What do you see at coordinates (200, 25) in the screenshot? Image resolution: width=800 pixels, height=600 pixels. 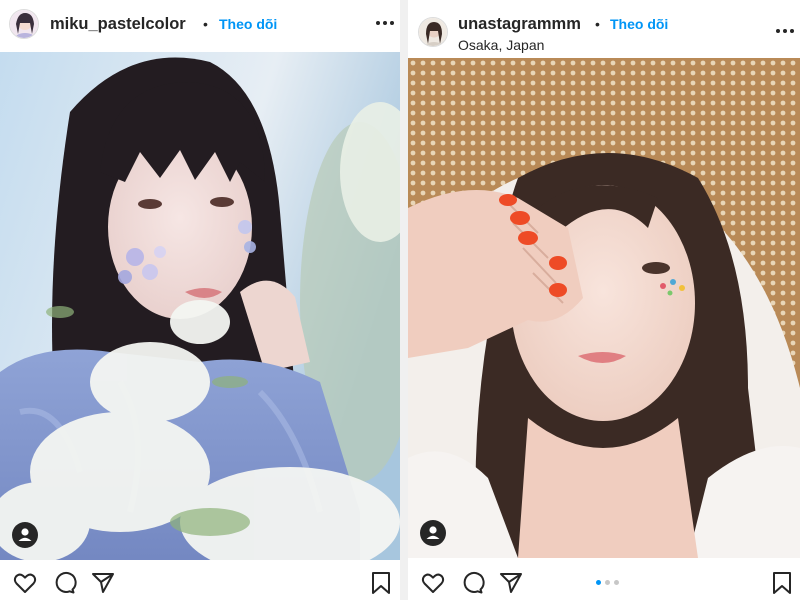 I see `post-header: miku_pastelcolor • Theo dõi` at bounding box center [200, 25].